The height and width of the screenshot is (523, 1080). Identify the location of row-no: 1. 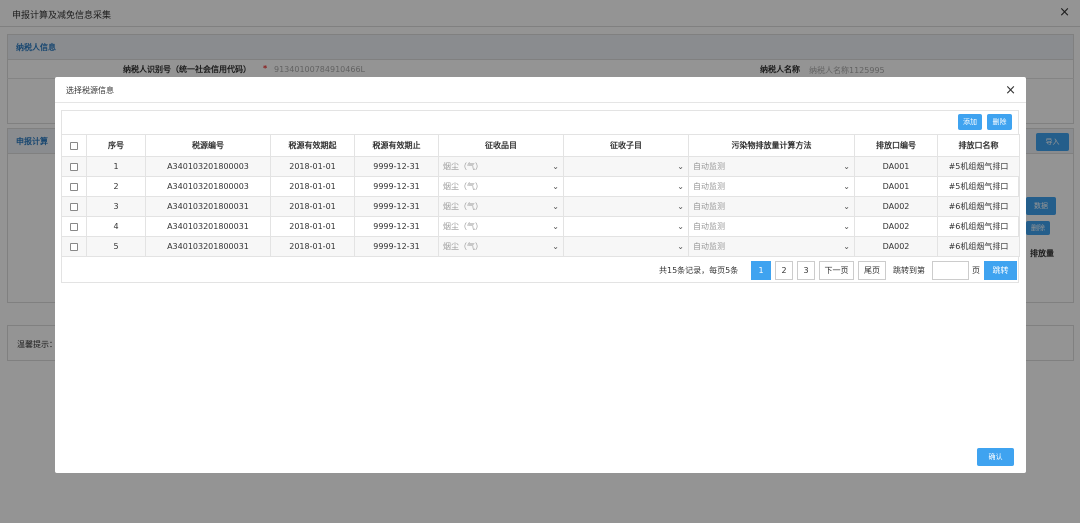
(116, 166).